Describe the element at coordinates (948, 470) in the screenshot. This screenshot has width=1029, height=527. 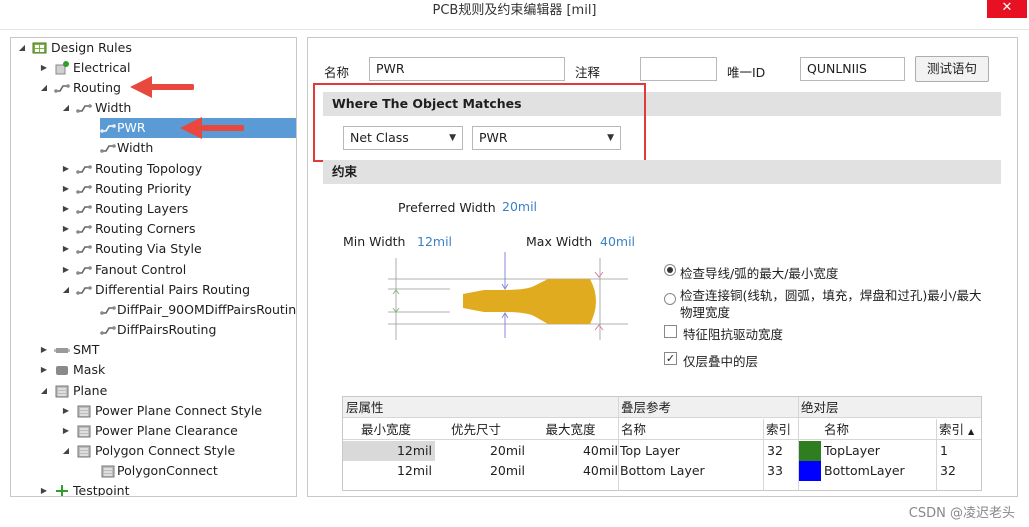
I see `cell-abs-index: 32` at that location.